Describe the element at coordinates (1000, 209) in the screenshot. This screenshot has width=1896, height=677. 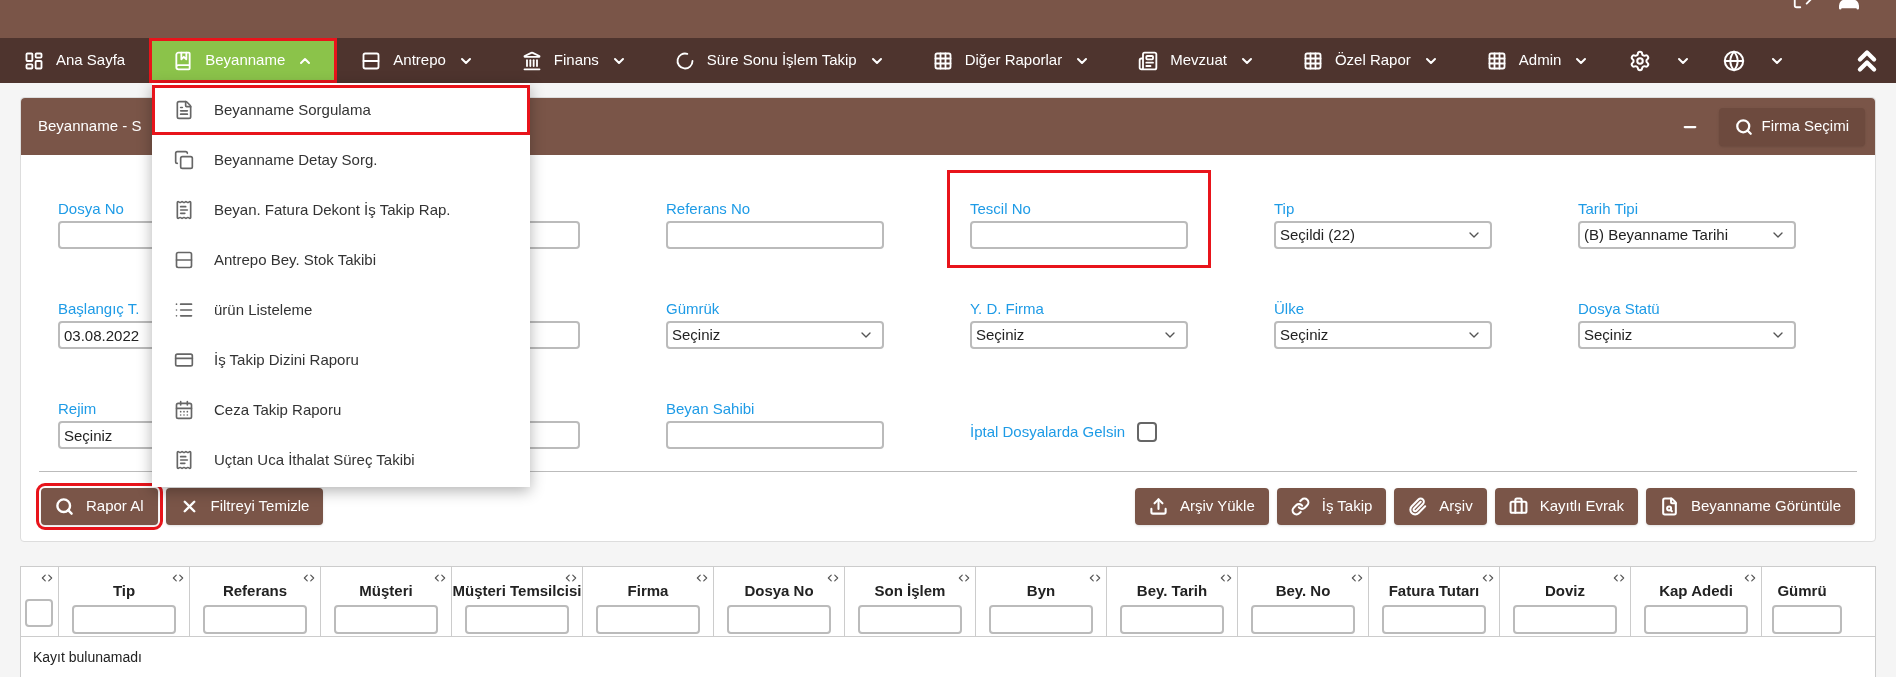
I see `field-label: Tescil No` at that location.